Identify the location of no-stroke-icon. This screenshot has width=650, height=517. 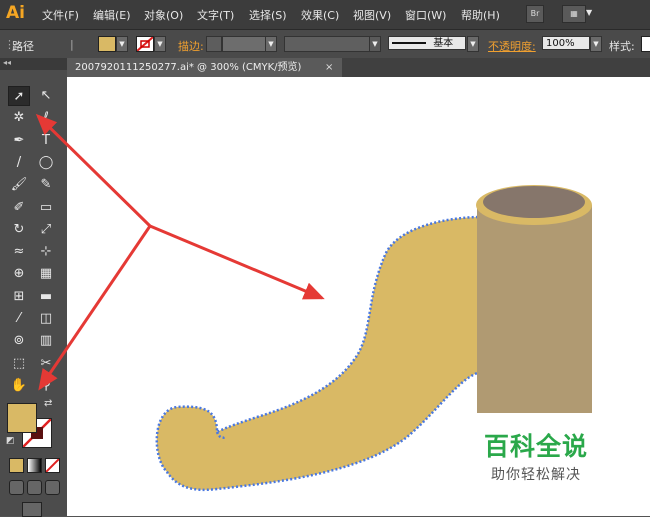
(145, 44).